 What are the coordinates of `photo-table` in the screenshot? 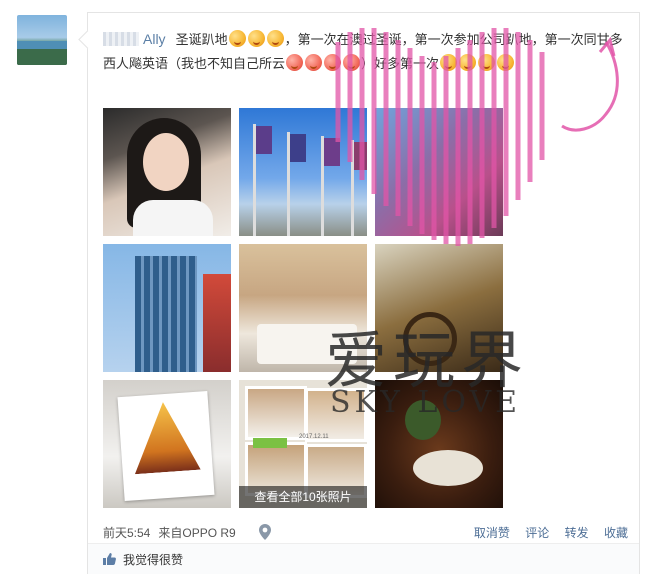 It's located at (448, 468).